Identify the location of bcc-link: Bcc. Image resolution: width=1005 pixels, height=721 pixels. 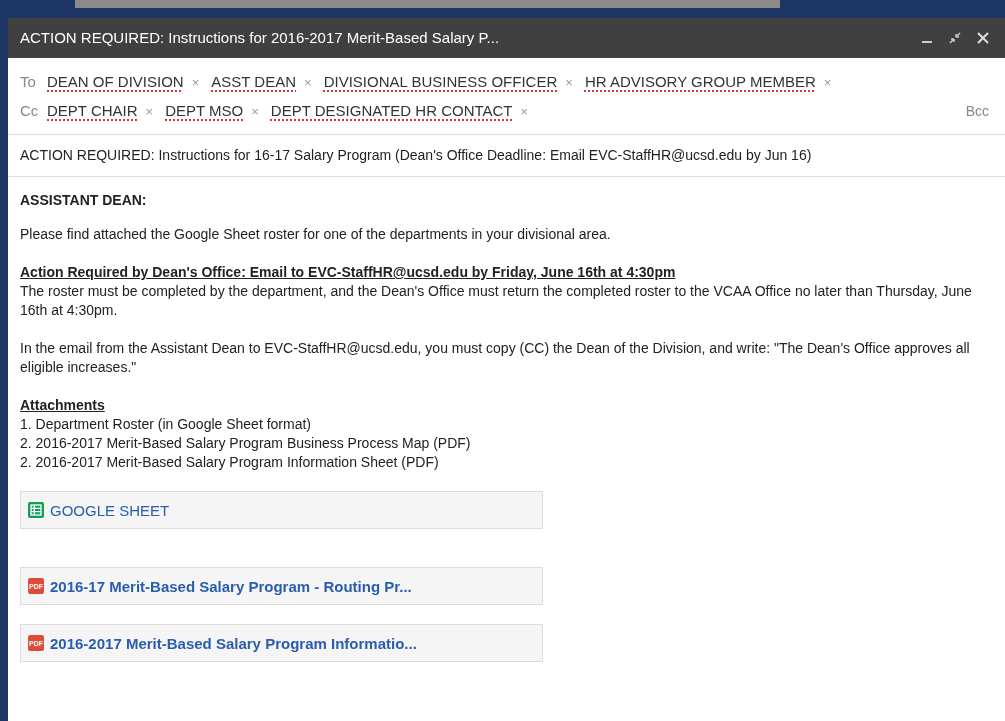
(979, 111).